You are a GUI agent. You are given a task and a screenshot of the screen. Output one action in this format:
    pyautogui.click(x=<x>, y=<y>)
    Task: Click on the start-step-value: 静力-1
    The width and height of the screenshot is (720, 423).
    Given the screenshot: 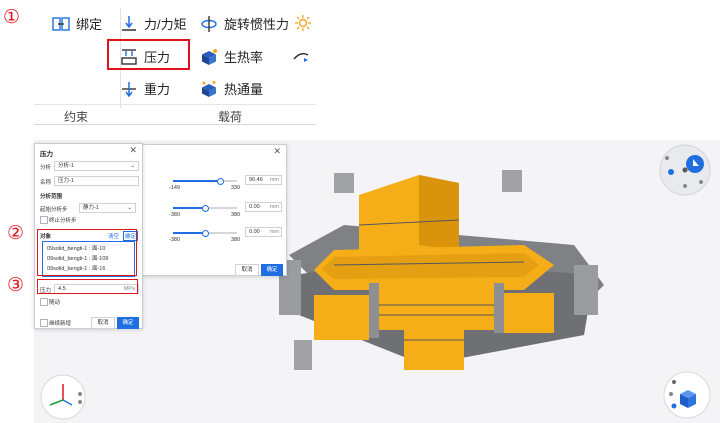 What is the action you would take?
    pyautogui.click(x=91, y=208)
    